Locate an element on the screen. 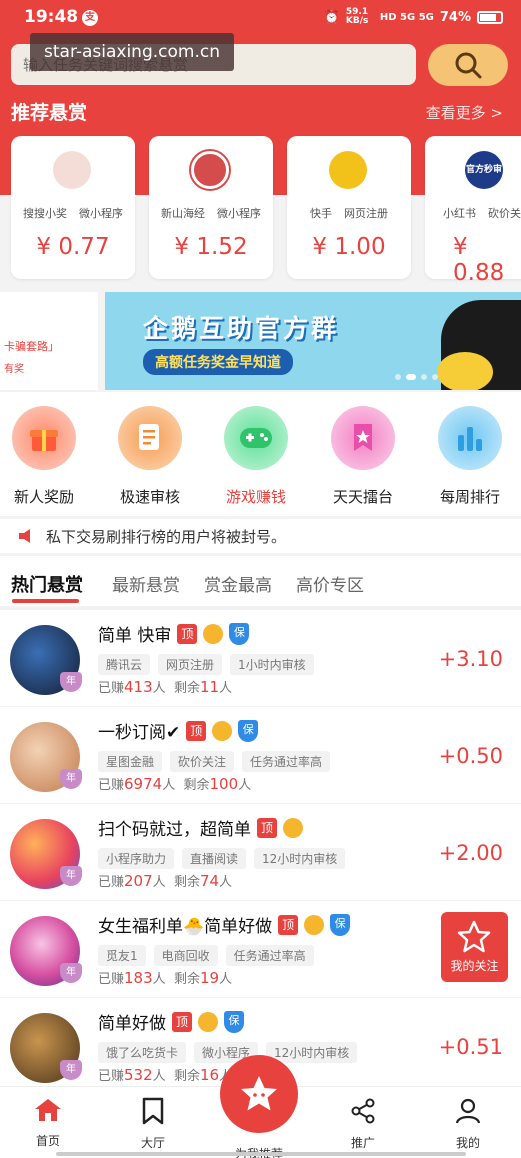 The image size is (521, 1158). recommend-card: 快手 网页注册 ¥ 1.00 is located at coordinates (349, 207).